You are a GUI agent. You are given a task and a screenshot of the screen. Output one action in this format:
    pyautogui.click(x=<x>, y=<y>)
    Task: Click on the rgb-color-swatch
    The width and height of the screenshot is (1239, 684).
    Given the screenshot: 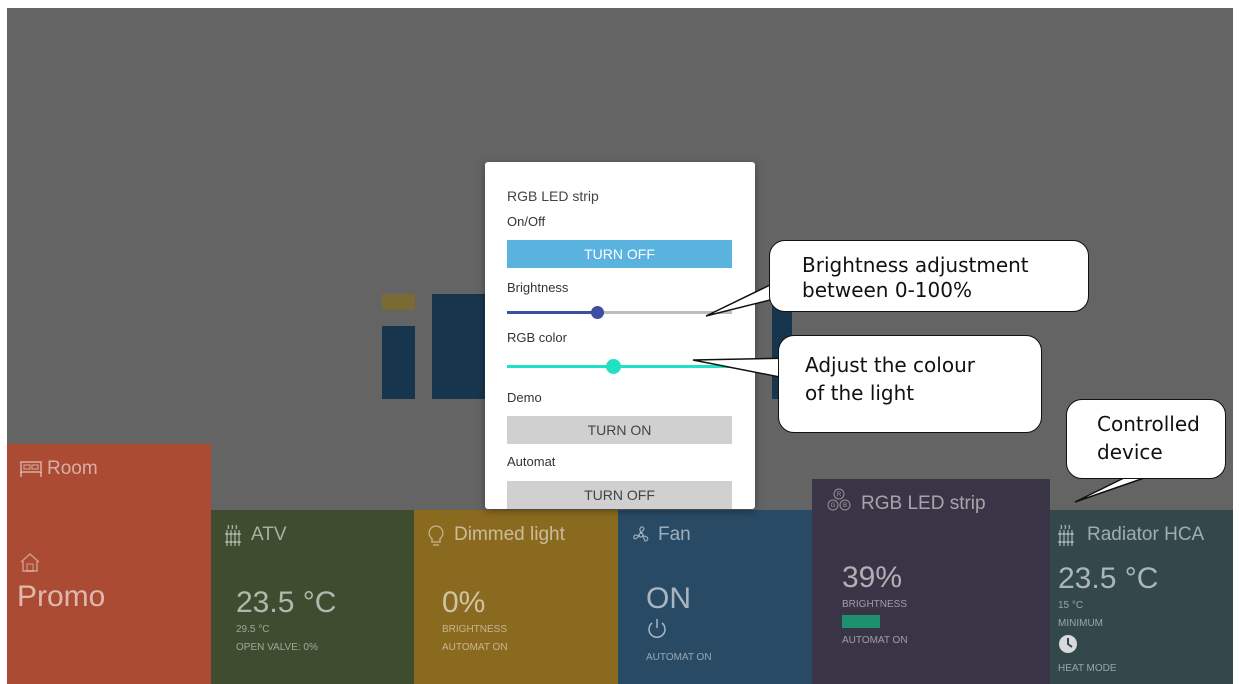 What is the action you would take?
    pyautogui.click(x=861, y=621)
    